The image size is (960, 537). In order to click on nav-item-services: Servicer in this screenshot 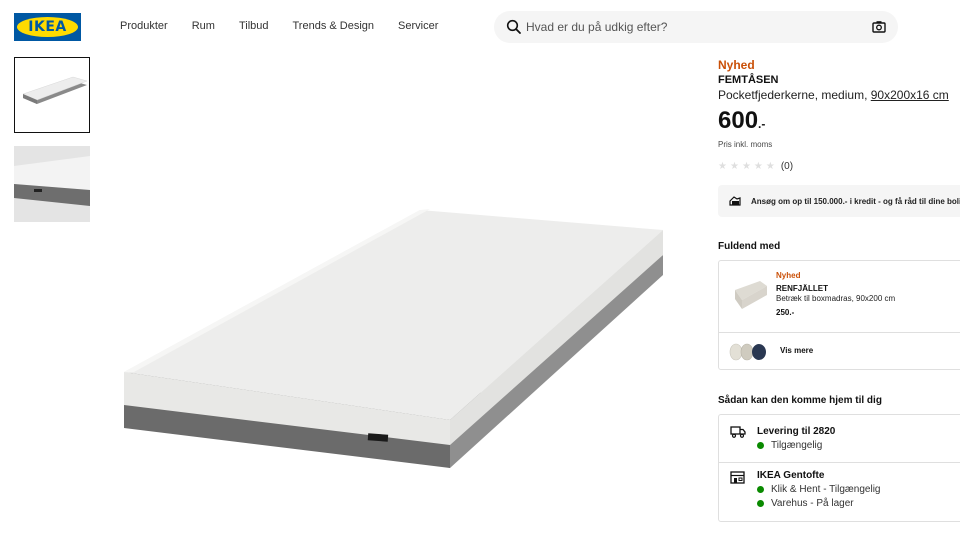, I will do `click(418, 26)`.